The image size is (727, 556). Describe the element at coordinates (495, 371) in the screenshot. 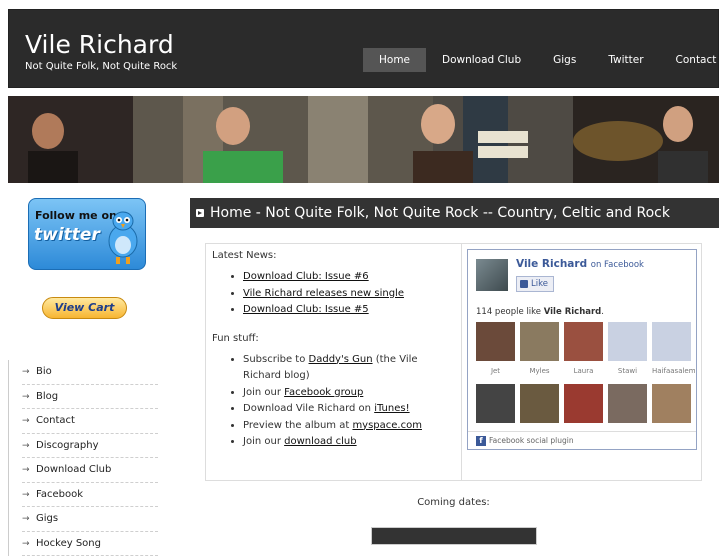

I see `fan-name: Jet` at that location.